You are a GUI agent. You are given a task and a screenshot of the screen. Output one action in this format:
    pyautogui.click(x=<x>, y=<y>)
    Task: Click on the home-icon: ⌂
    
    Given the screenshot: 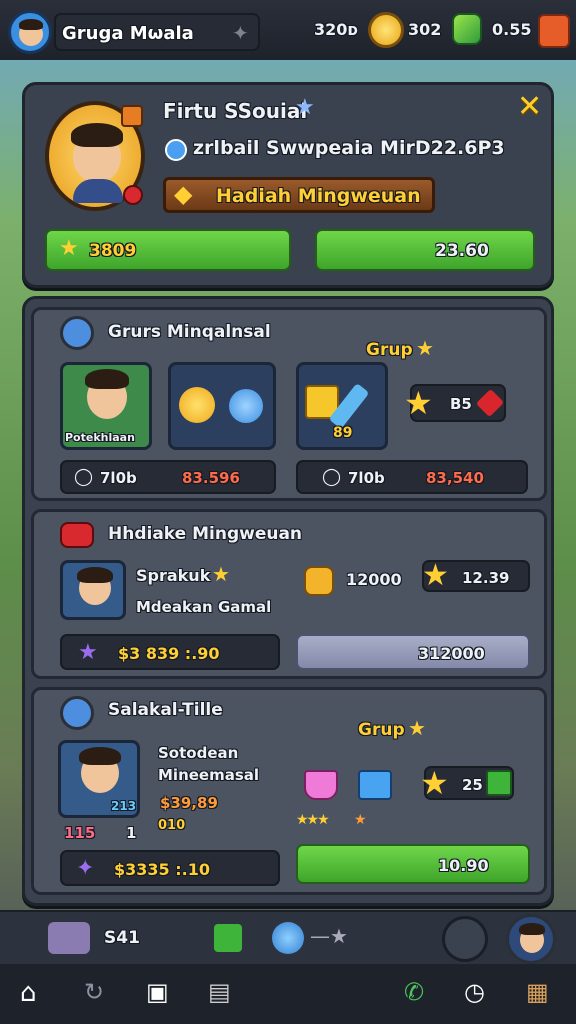 What is the action you would take?
    pyautogui.click(x=28, y=993)
    